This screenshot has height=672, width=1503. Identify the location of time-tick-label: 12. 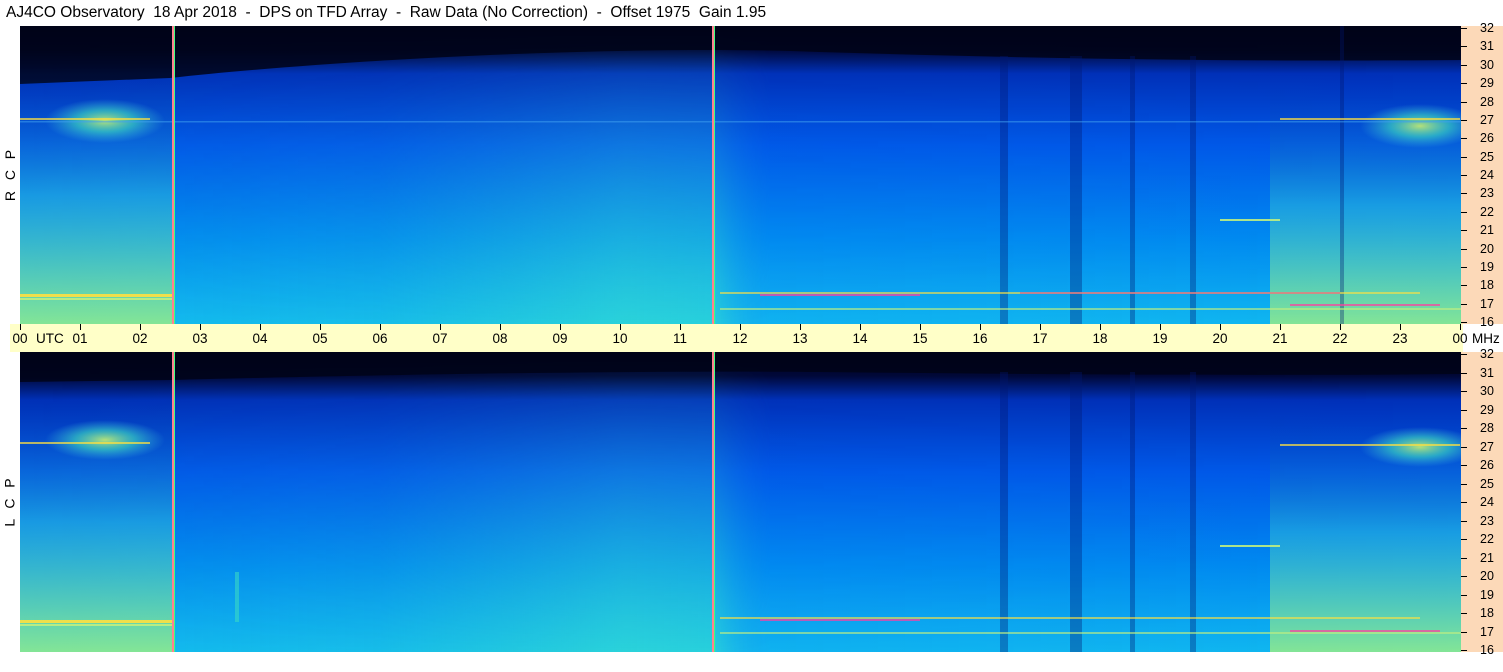
(740, 338).